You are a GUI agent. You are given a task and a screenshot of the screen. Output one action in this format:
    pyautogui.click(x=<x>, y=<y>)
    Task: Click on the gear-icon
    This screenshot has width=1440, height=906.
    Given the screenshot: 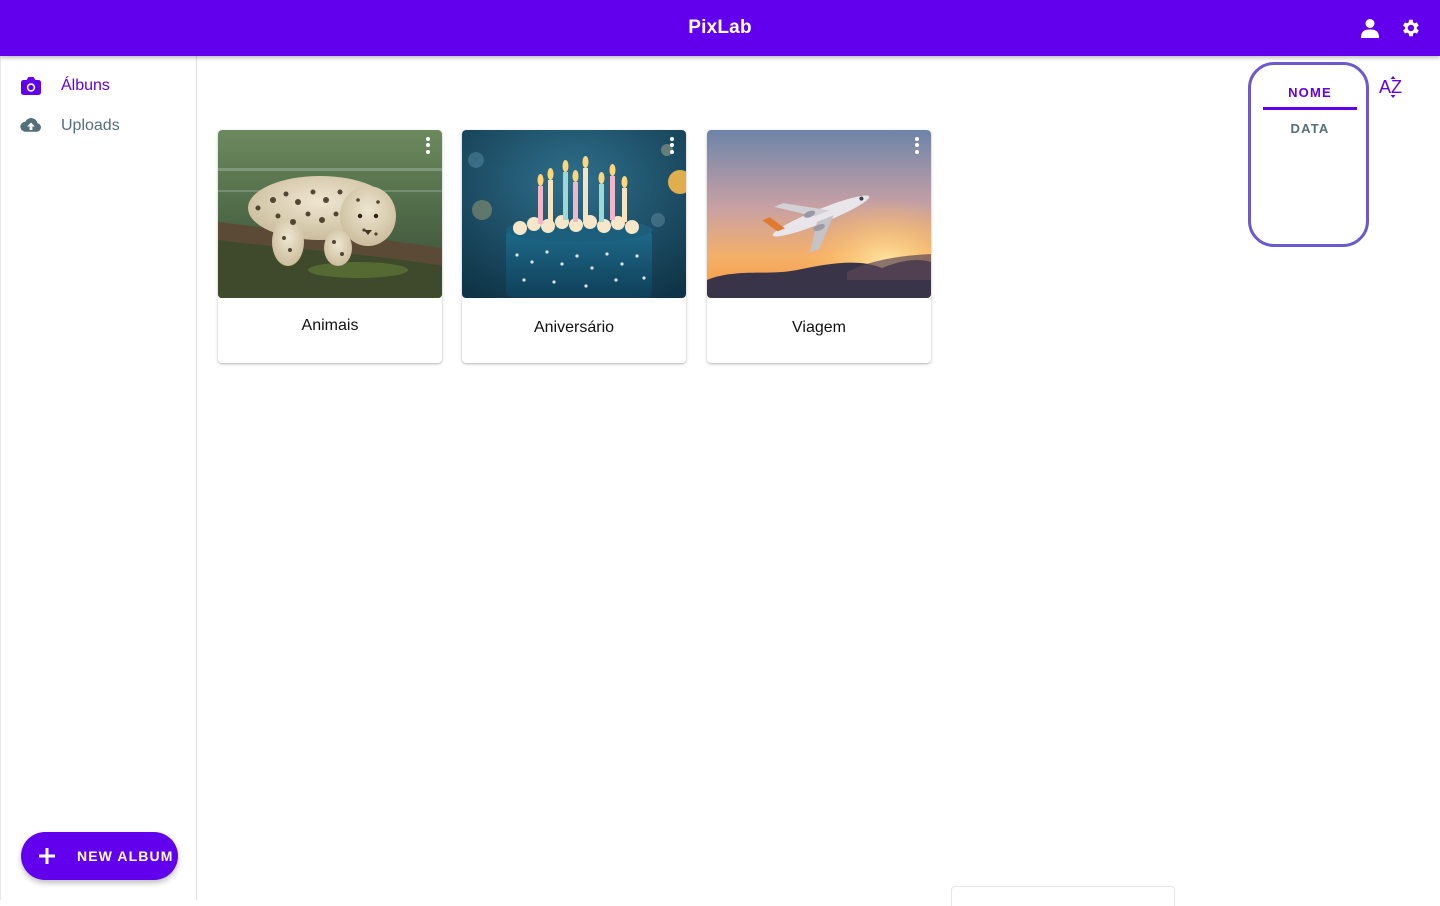 What is the action you would take?
    pyautogui.click(x=1410, y=28)
    